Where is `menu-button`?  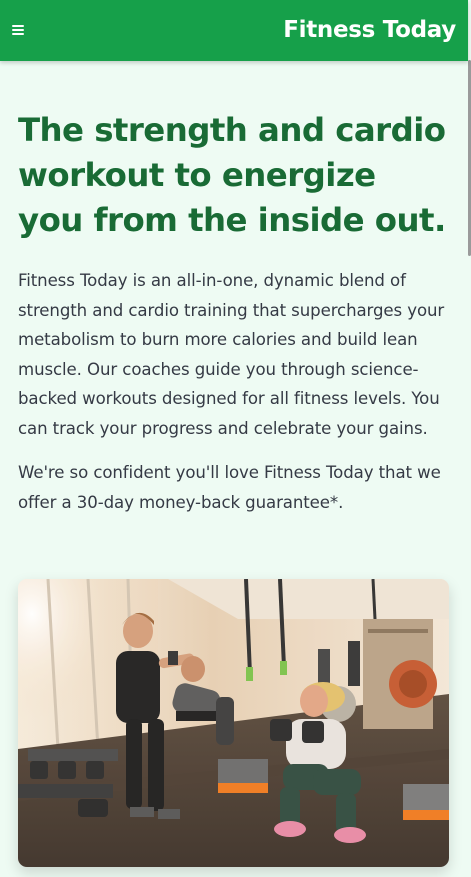
menu-button is located at coordinates (18, 30).